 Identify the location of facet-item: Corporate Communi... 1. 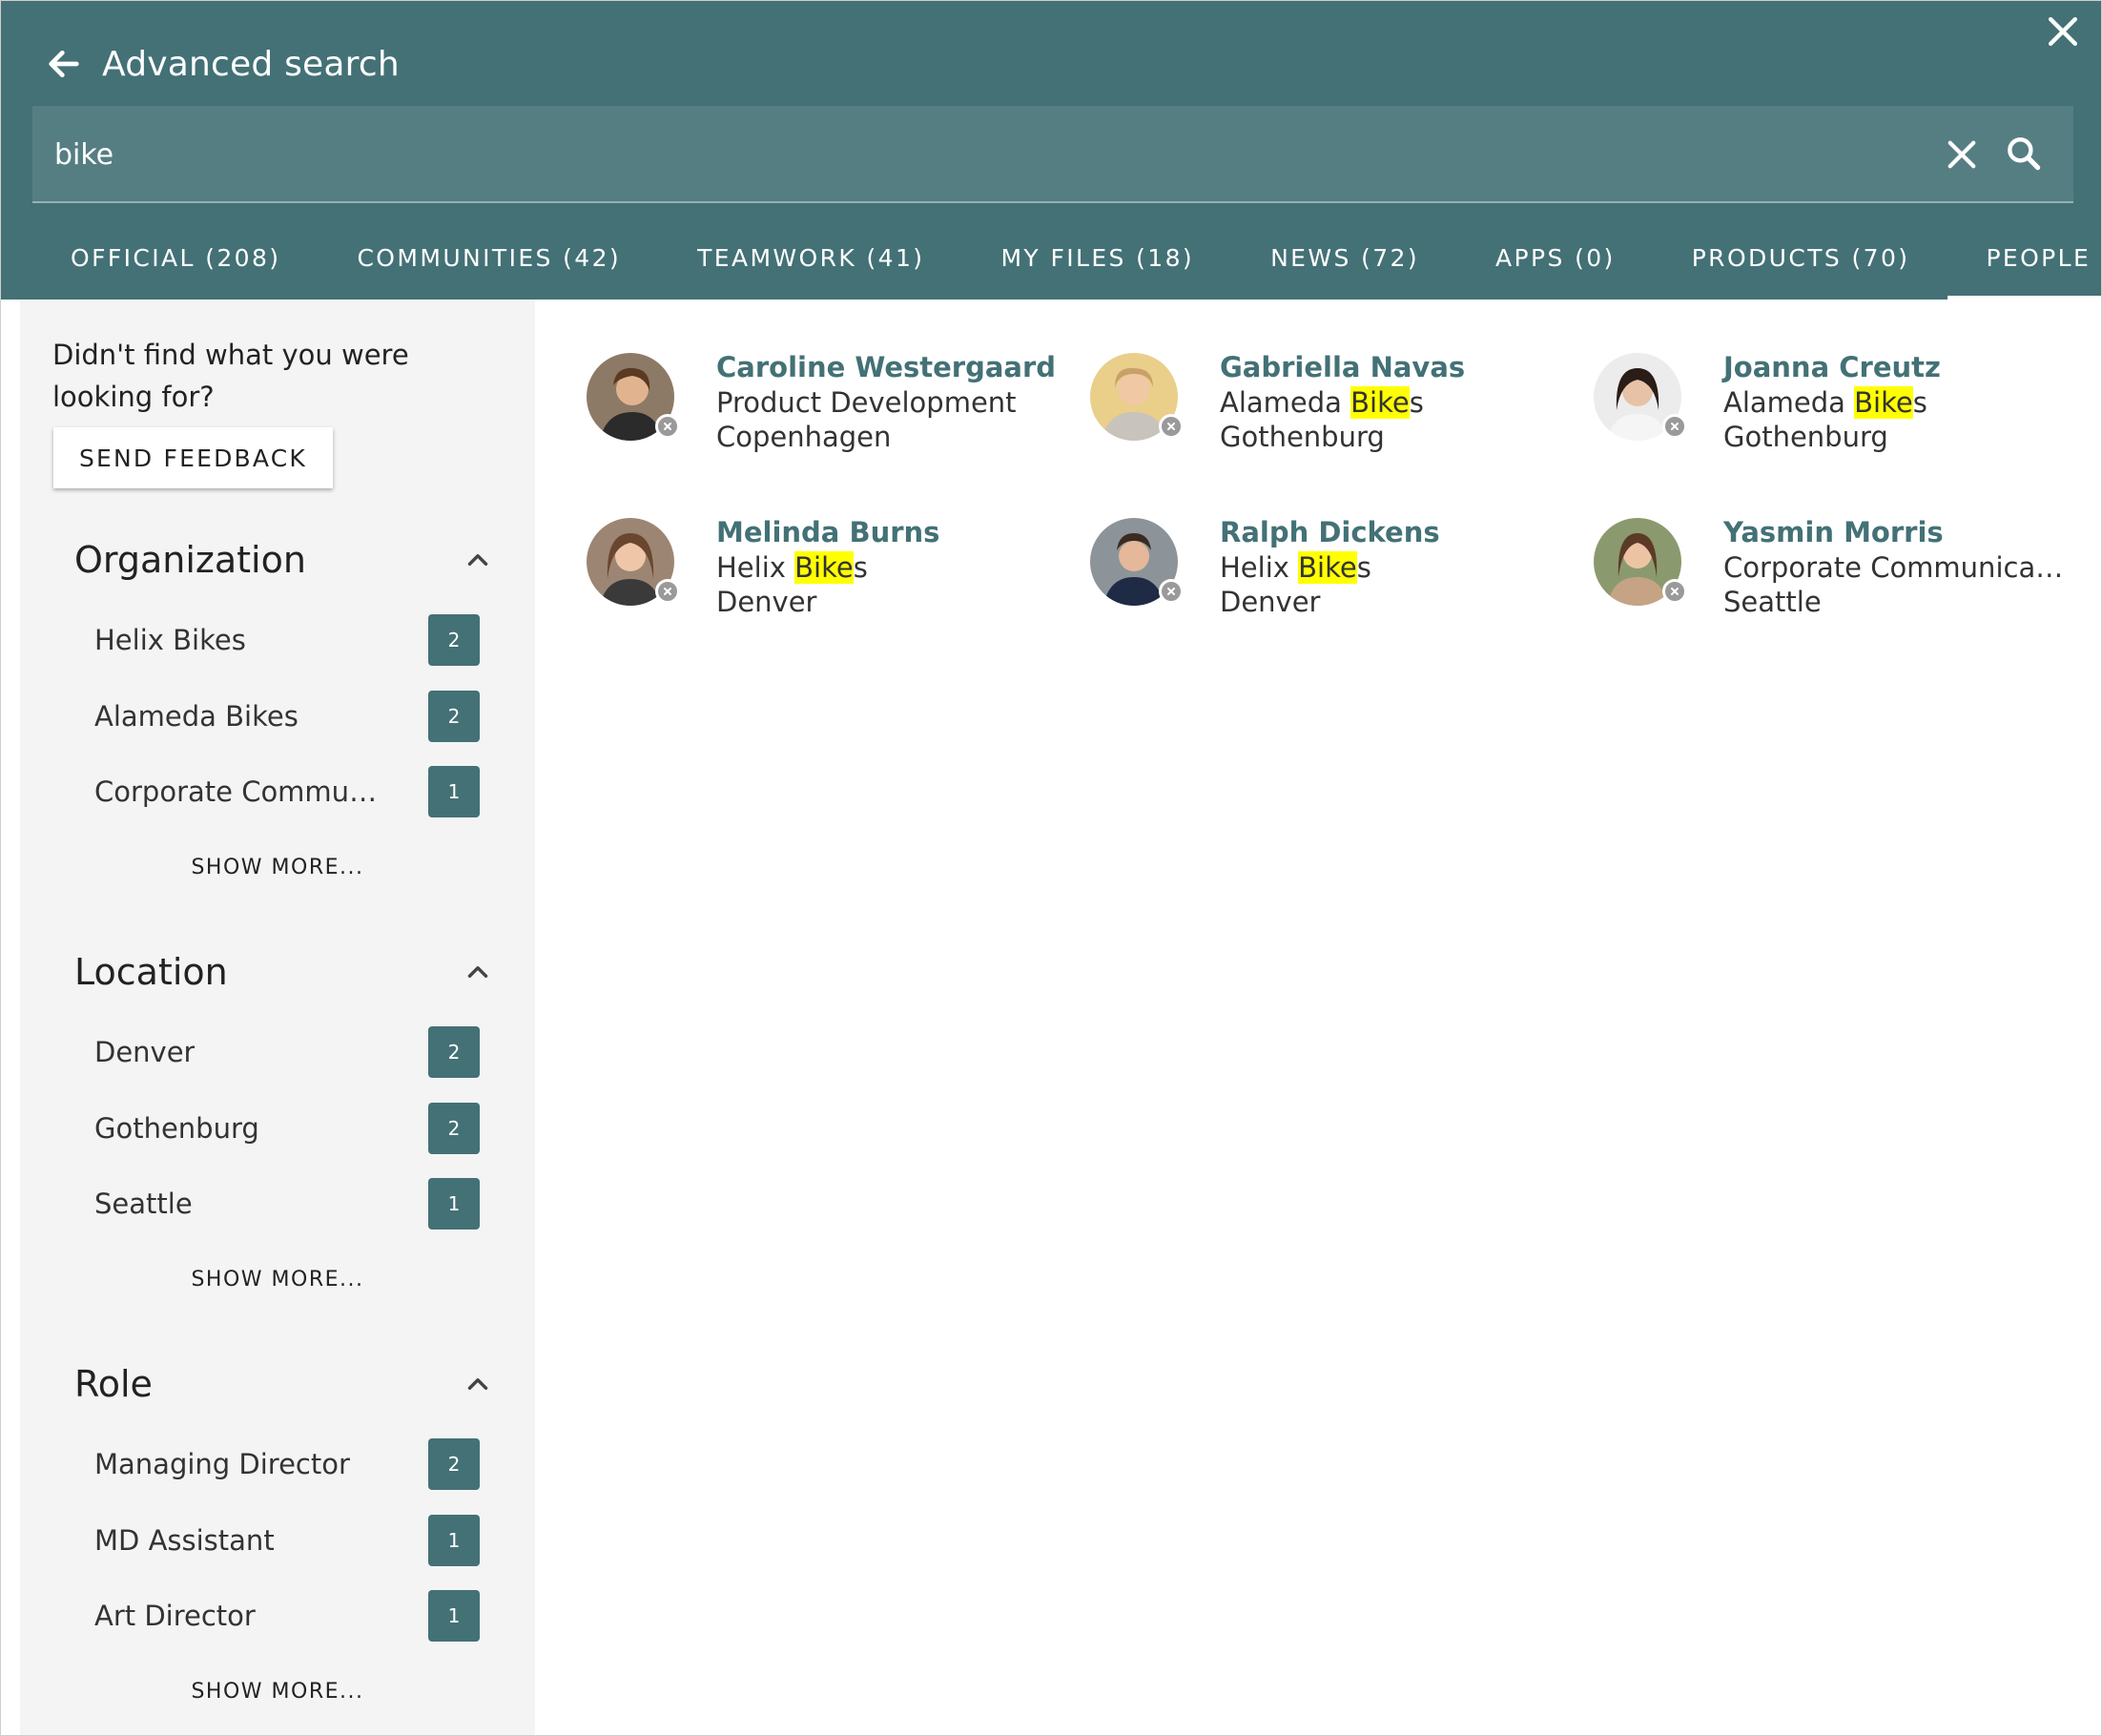
(287, 791).